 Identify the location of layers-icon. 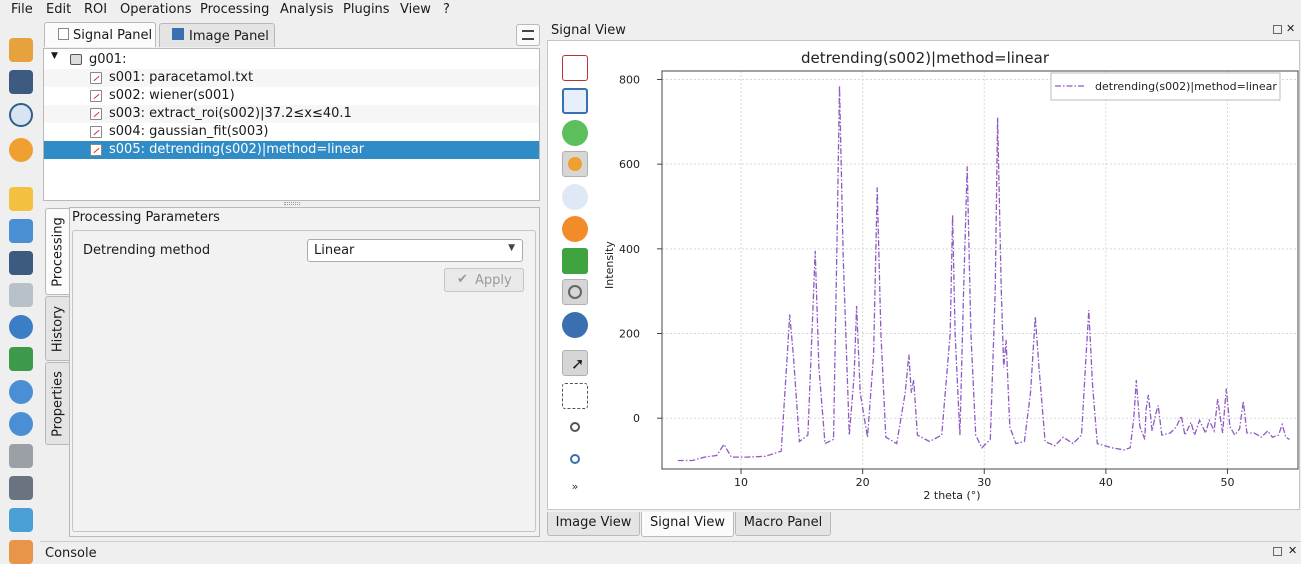
(76, 59).